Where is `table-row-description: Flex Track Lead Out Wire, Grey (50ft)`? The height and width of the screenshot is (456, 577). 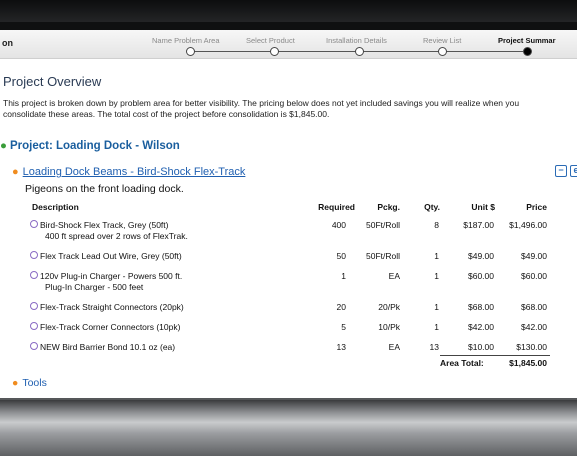
table-row-description: Flex Track Lead Out Wire, Grey (50ft) is located at coordinates (106, 256).